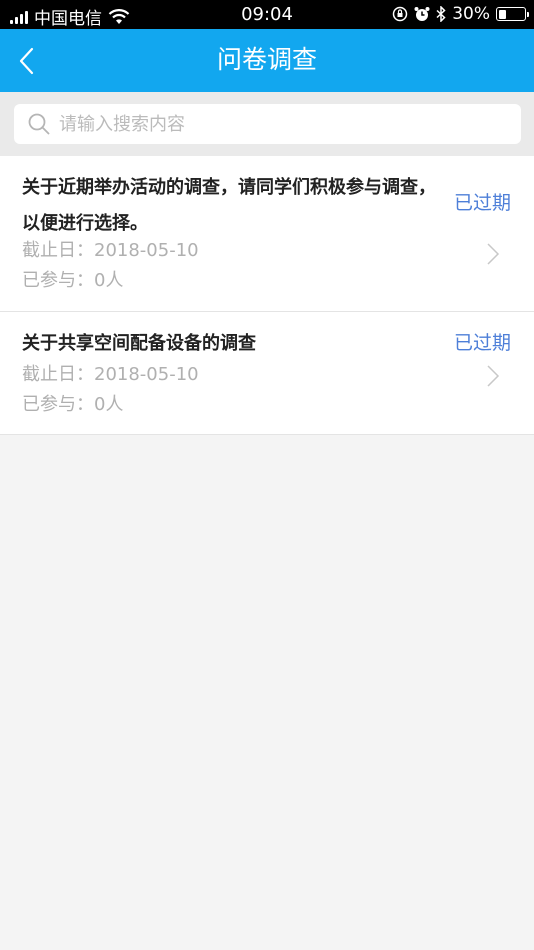 The height and width of the screenshot is (950, 534). What do you see at coordinates (400, 14) in the screenshot?
I see `rotation-lock-icon` at bounding box center [400, 14].